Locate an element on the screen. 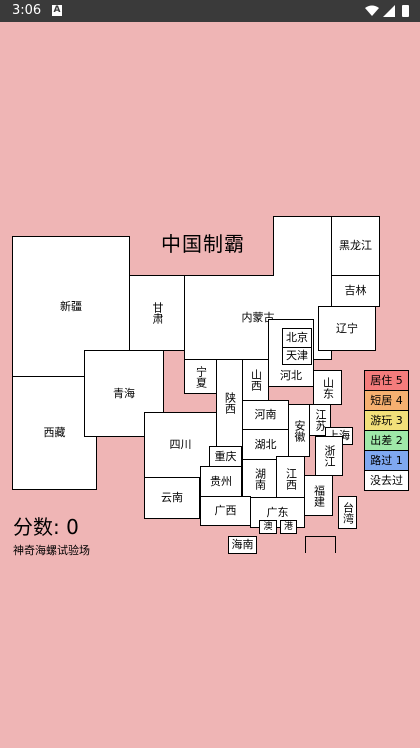  province-label: 湖南 is located at coordinates (260, 478).